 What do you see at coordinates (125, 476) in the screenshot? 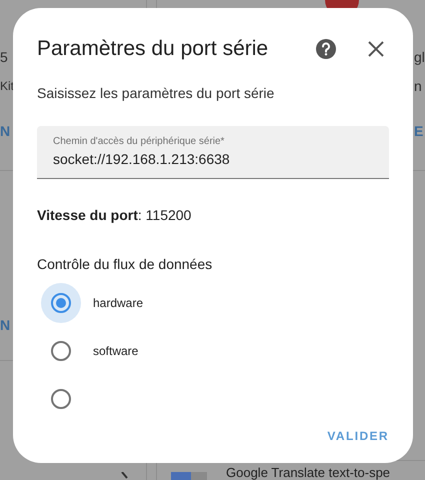
I see `chevron-icon` at bounding box center [125, 476].